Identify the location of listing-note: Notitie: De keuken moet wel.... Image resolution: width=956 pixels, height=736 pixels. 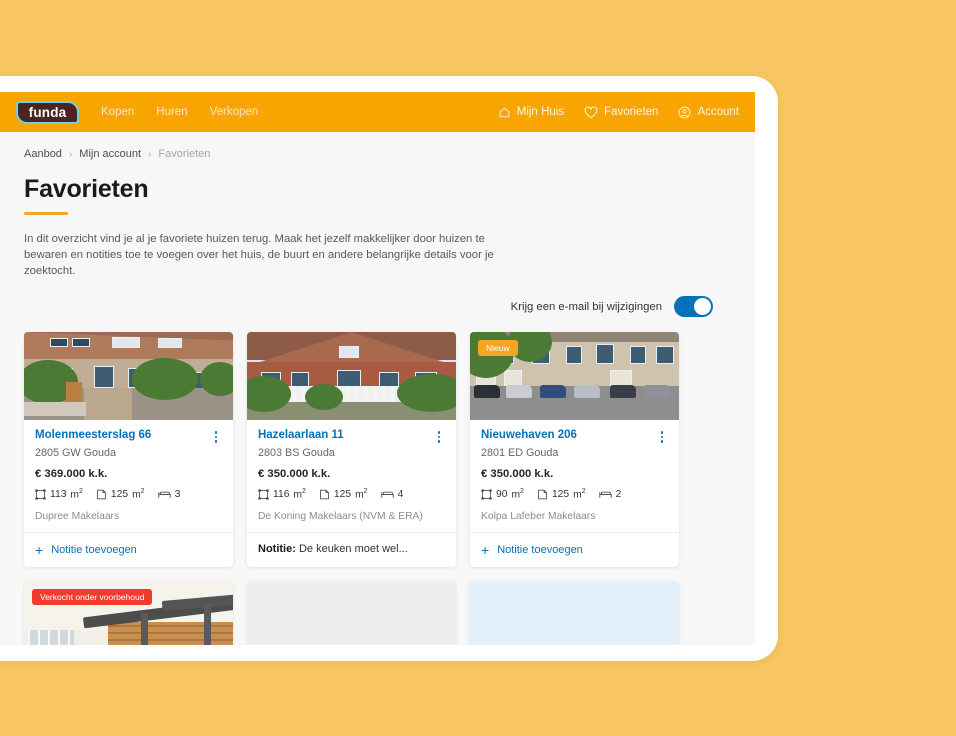
(333, 549).